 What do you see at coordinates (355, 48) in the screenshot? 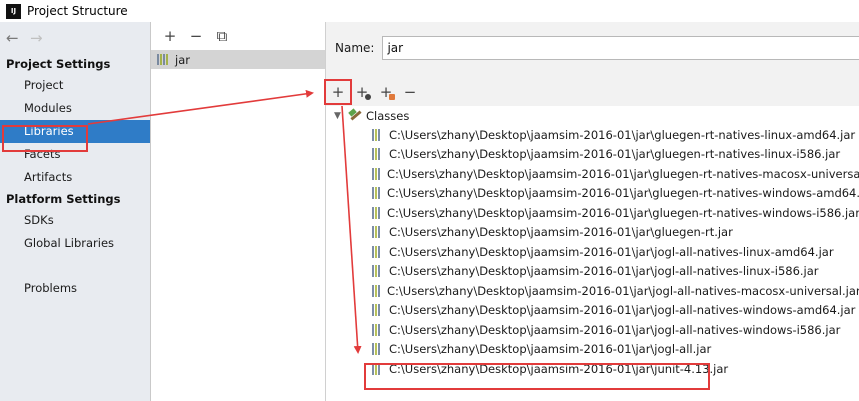
I see `name-label: Name:` at bounding box center [355, 48].